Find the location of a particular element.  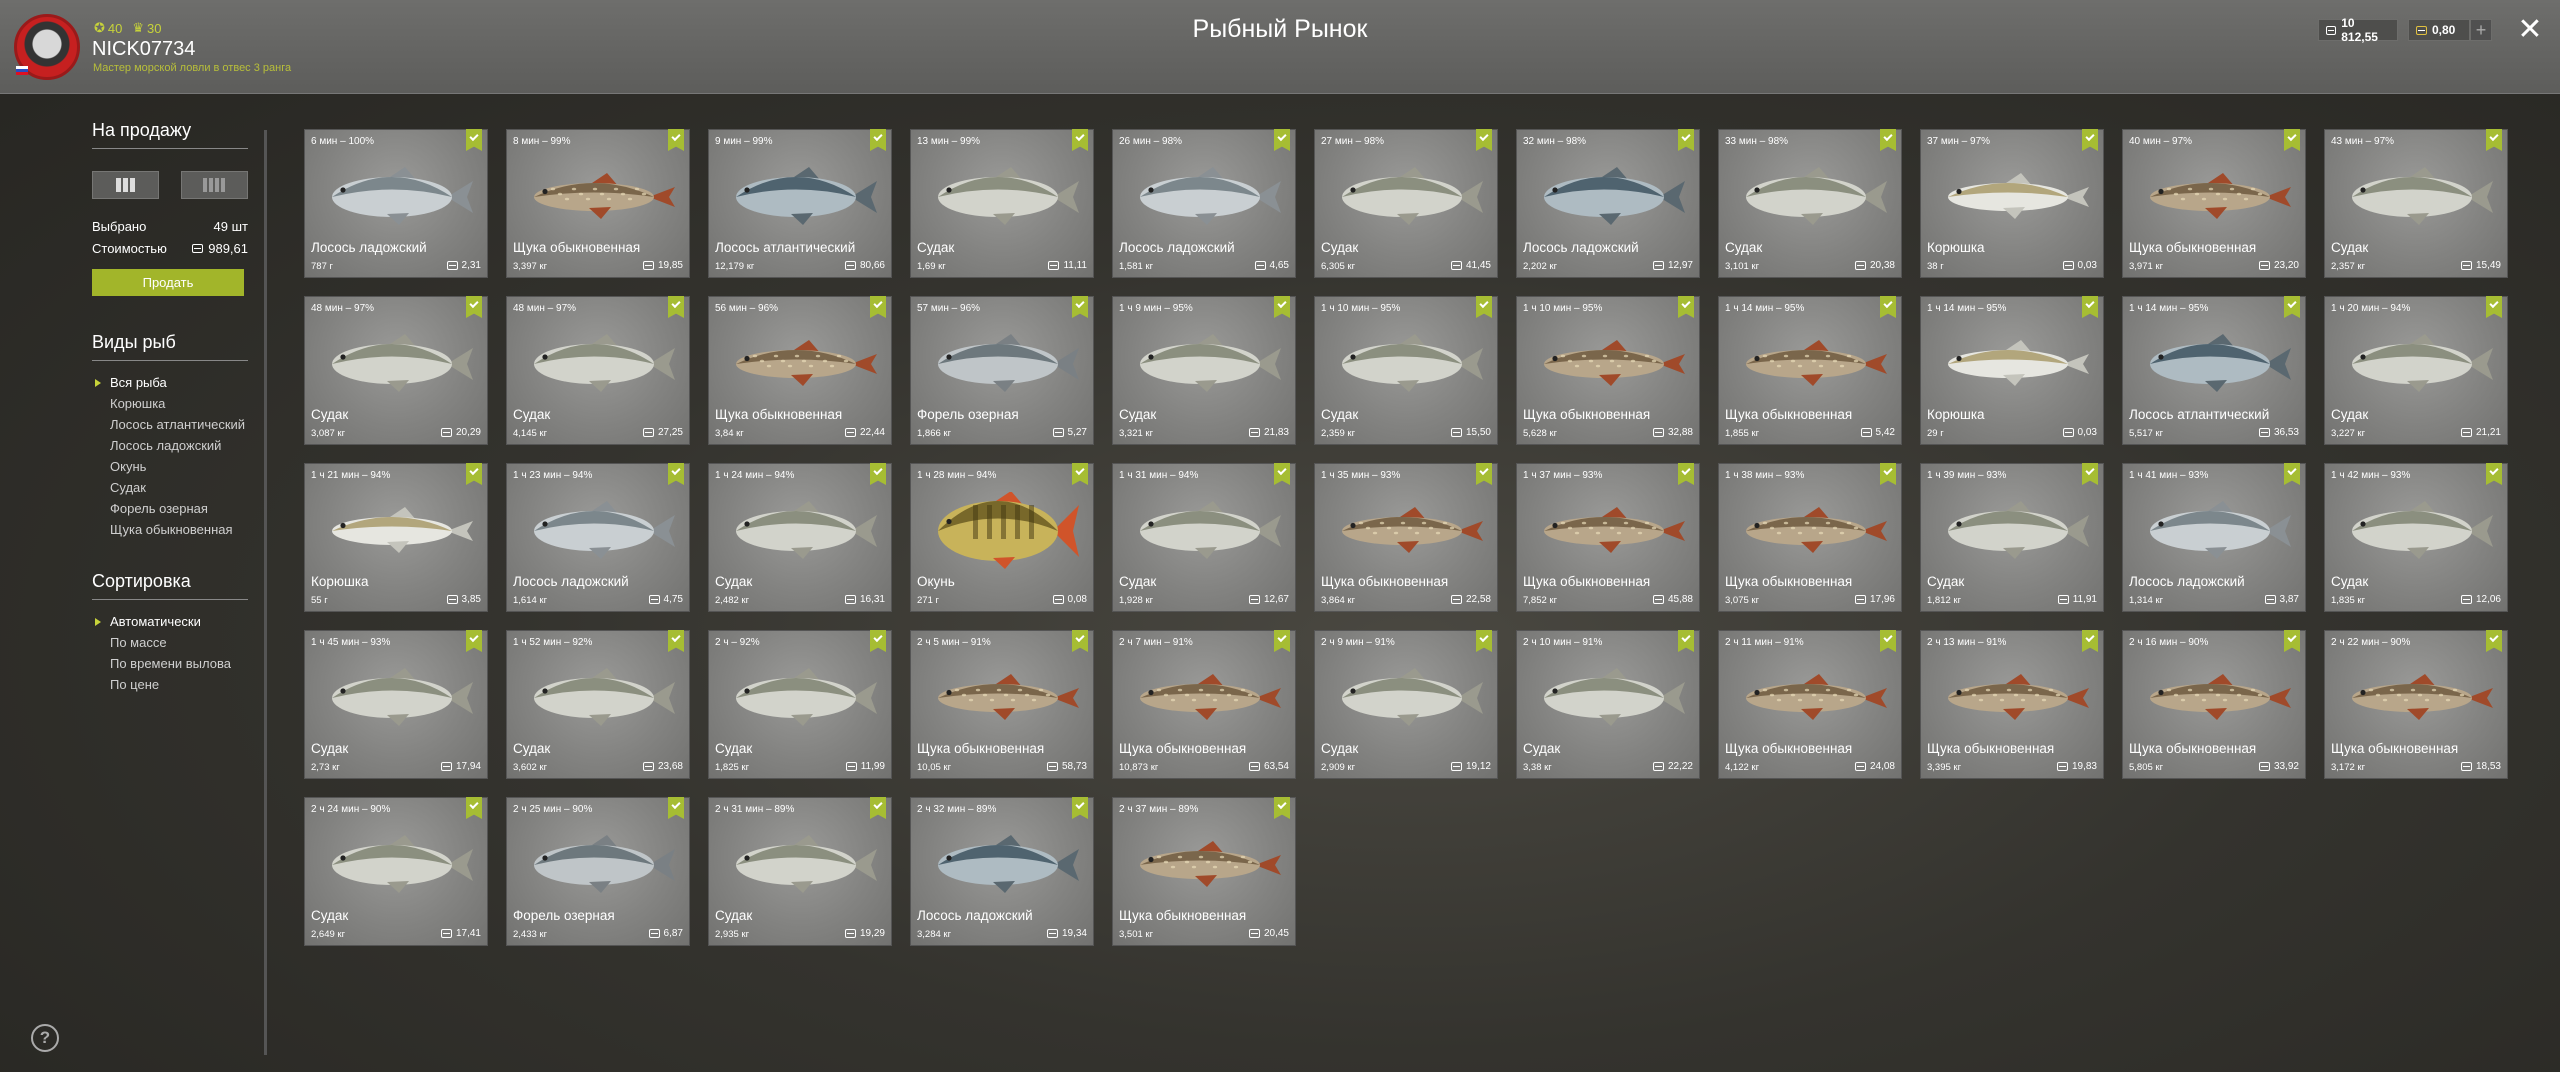

silver-balance: 10 812,55 is located at coordinates (2358, 30).